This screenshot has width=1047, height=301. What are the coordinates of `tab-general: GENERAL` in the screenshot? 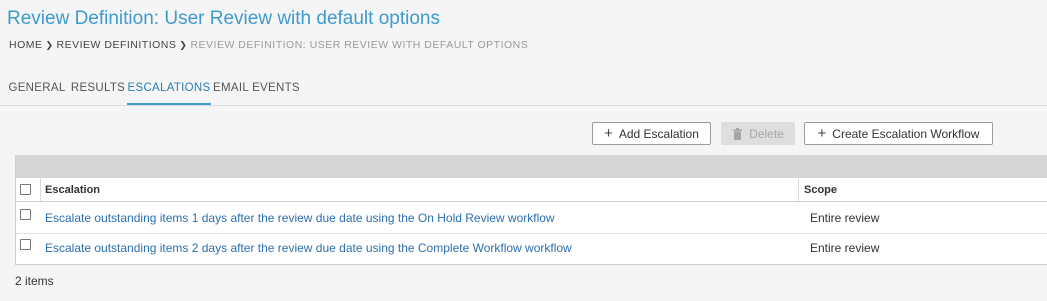 It's located at (37, 88).